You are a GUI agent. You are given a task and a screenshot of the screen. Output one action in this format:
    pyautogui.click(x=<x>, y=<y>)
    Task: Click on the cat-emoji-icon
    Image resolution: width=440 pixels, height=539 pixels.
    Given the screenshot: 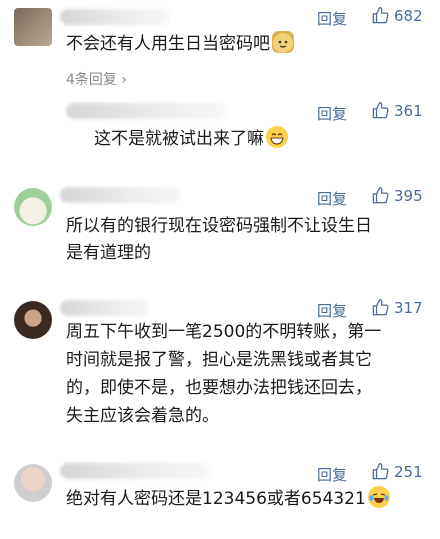 What is the action you would take?
    pyautogui.click(x=283, y=42)
    